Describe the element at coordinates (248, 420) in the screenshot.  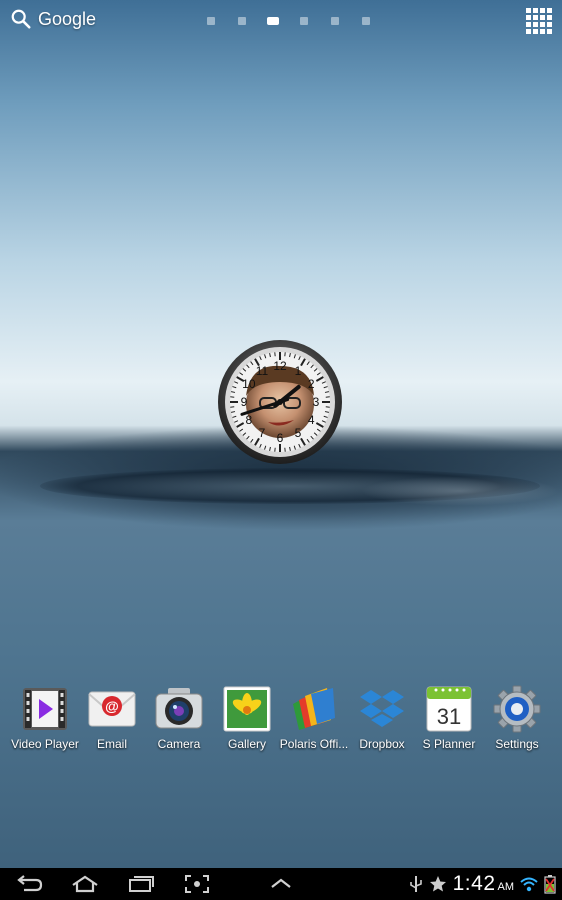
I see `clock-number: 8` at that location.